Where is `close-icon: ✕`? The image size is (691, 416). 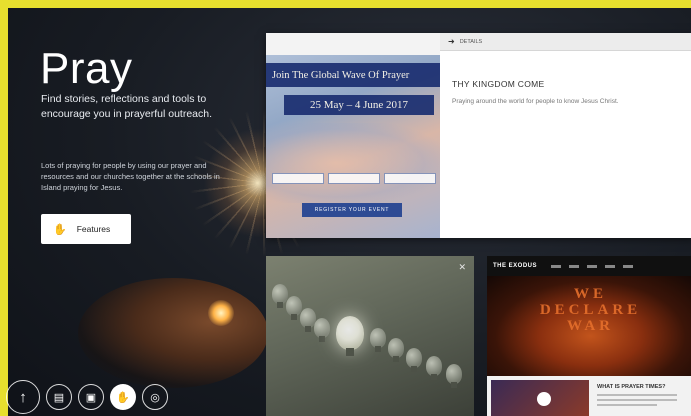
close-icon: ✕ is located at coordinates (462, 267).